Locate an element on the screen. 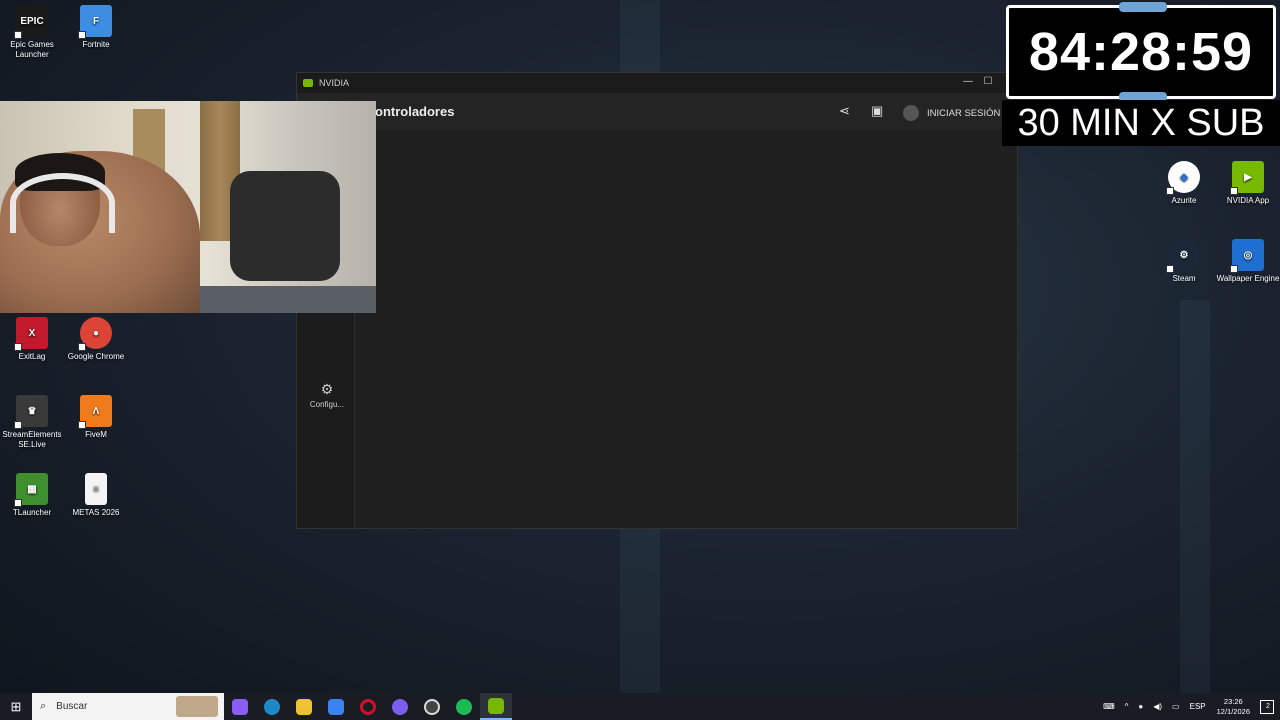 Image resolution: width=1280 pixels, height=720 pixels. folder-icon is located at coordinates (304, 706).